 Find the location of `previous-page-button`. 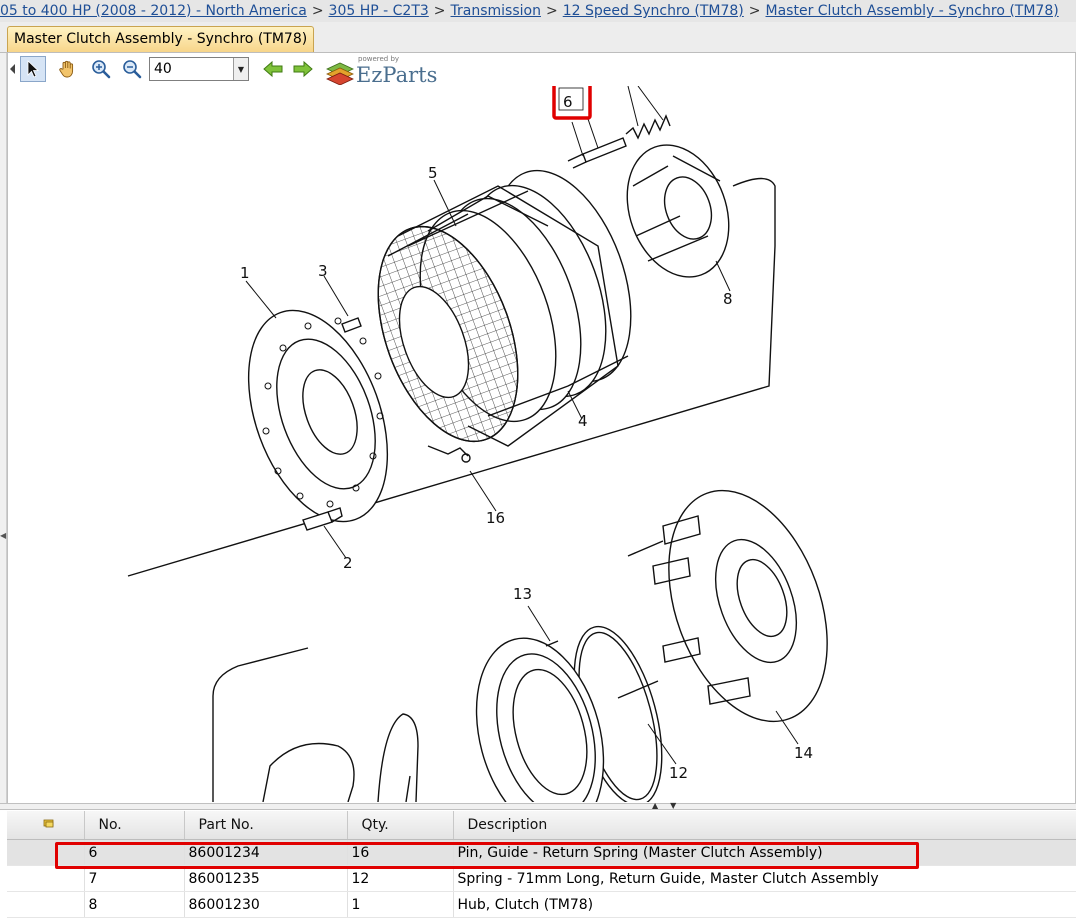

previous-page-button is located at coordinates (273, 69).